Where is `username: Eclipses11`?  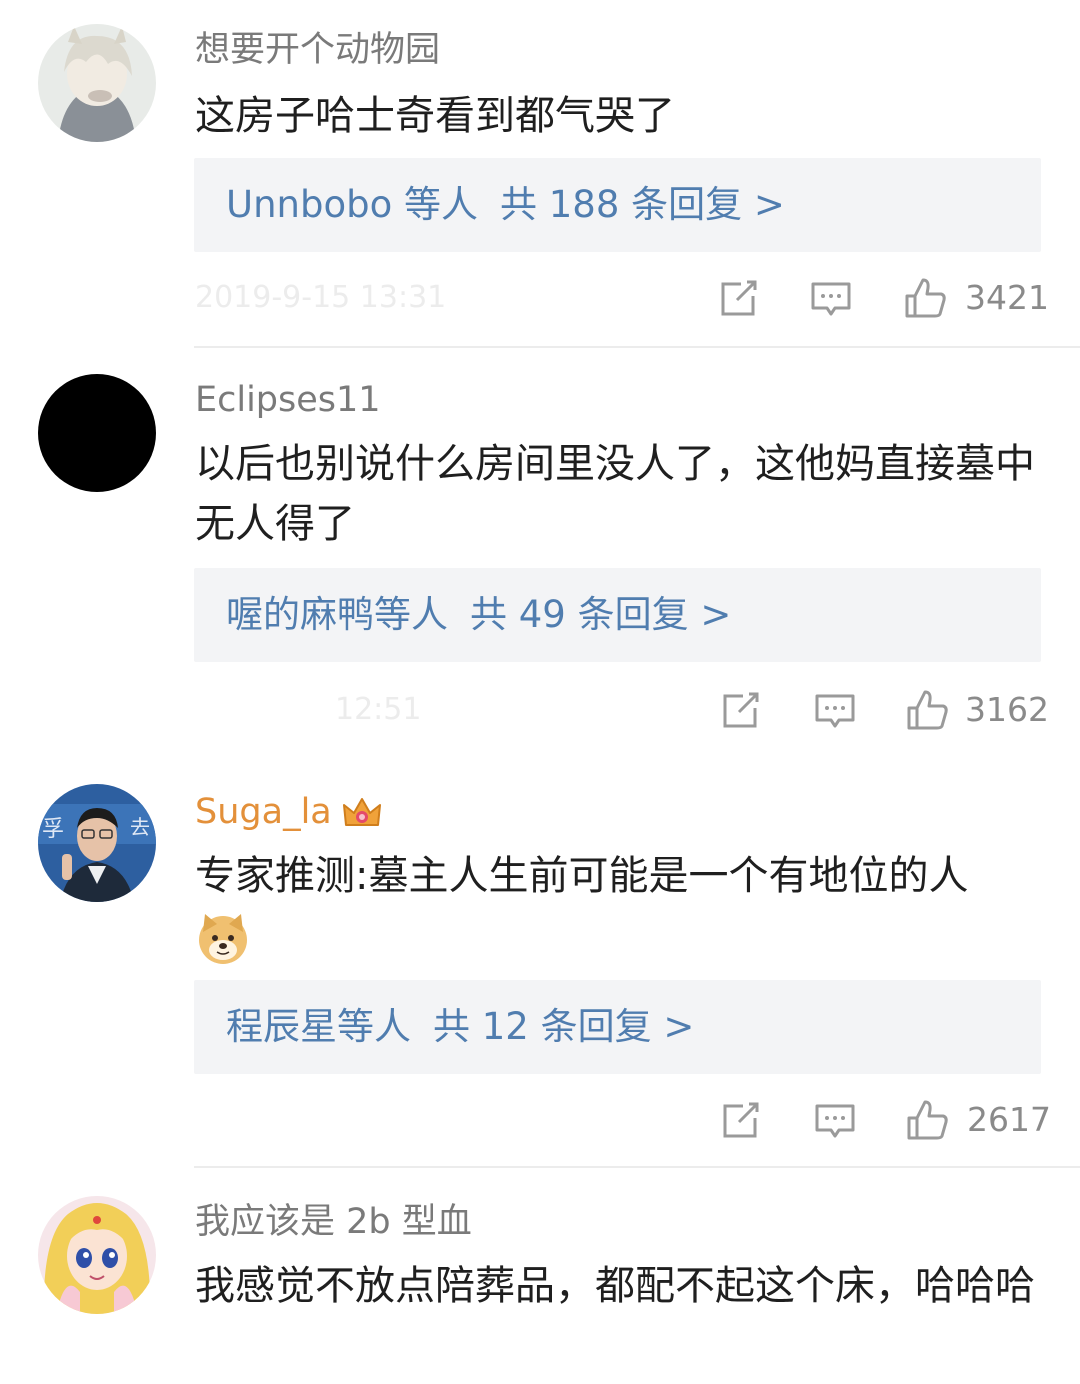 username: Eclipses11 is located at coordinates (288, 400).